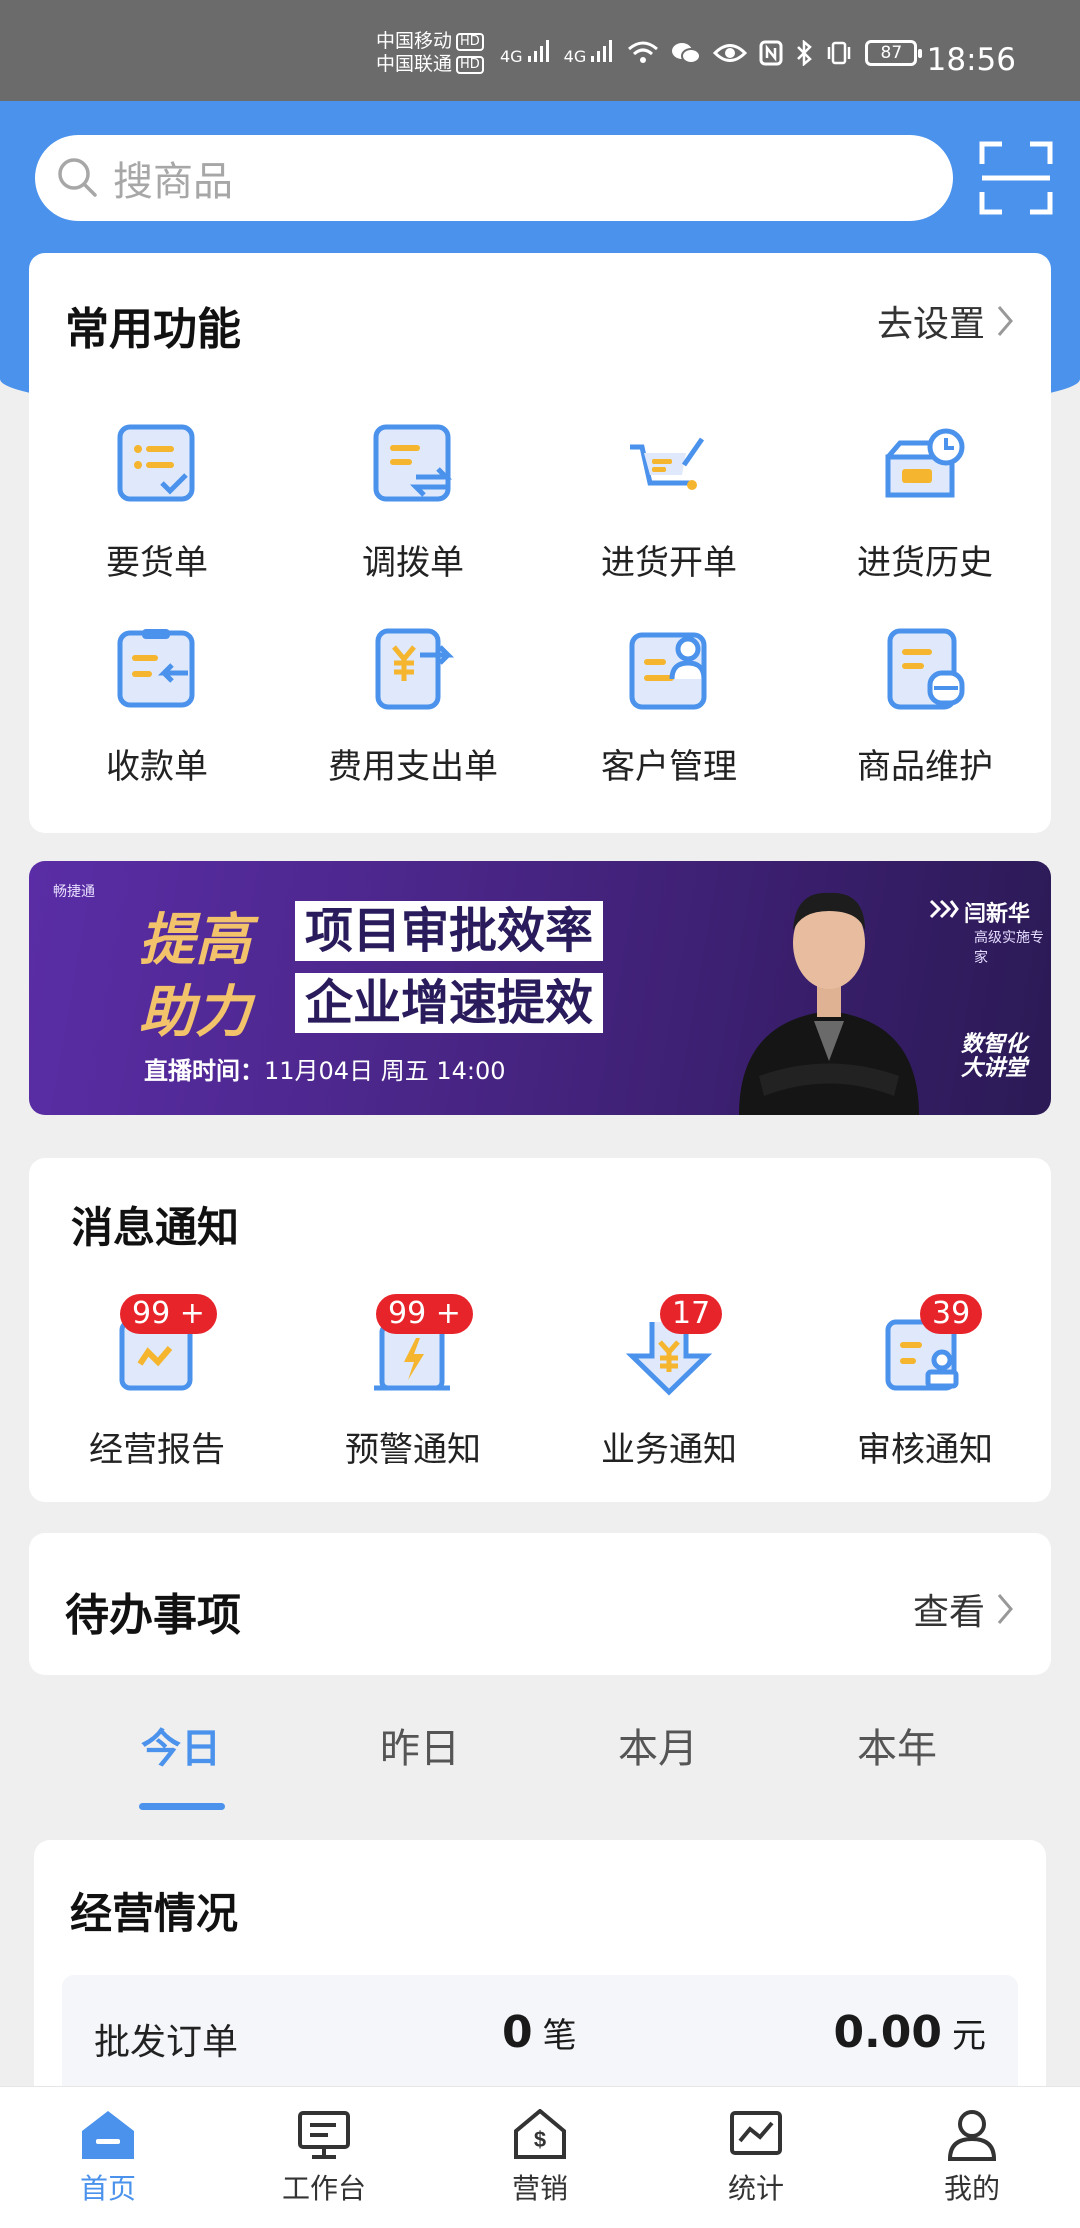 This screenshot has height=2228, width=1080. What do you see at coordinates (925, 670) in the screenshot?
I see `product-icon` at bounding box center [925, 670].